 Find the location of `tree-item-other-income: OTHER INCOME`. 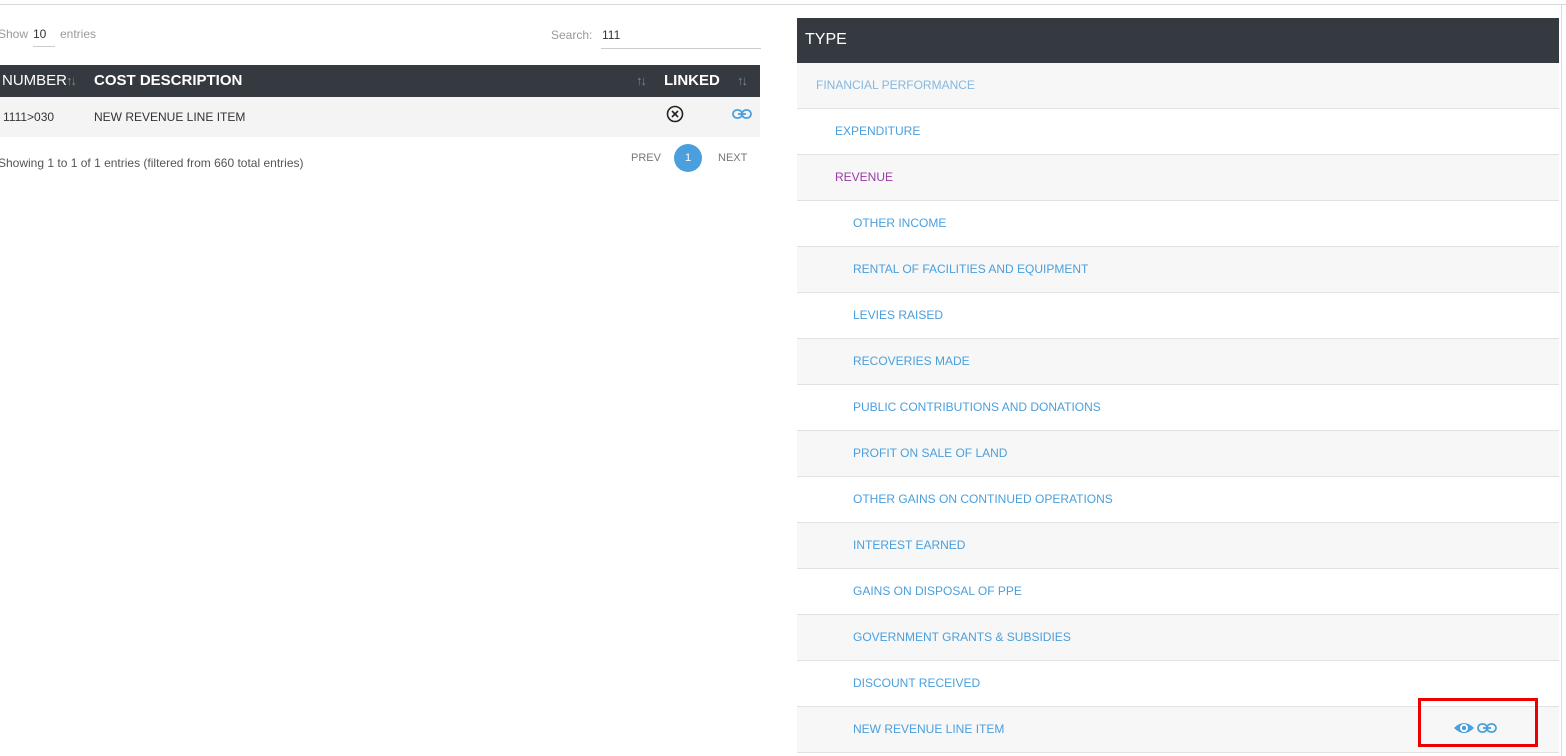

tree-item-other-income: OTHER INCOME is located at coordinates (1178, 224).